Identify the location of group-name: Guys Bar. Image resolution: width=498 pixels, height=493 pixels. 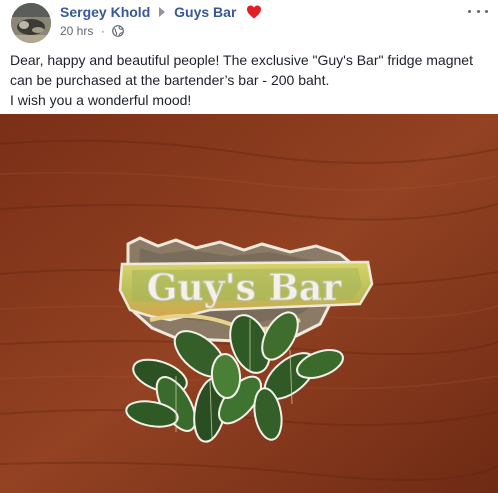
(205, 12).